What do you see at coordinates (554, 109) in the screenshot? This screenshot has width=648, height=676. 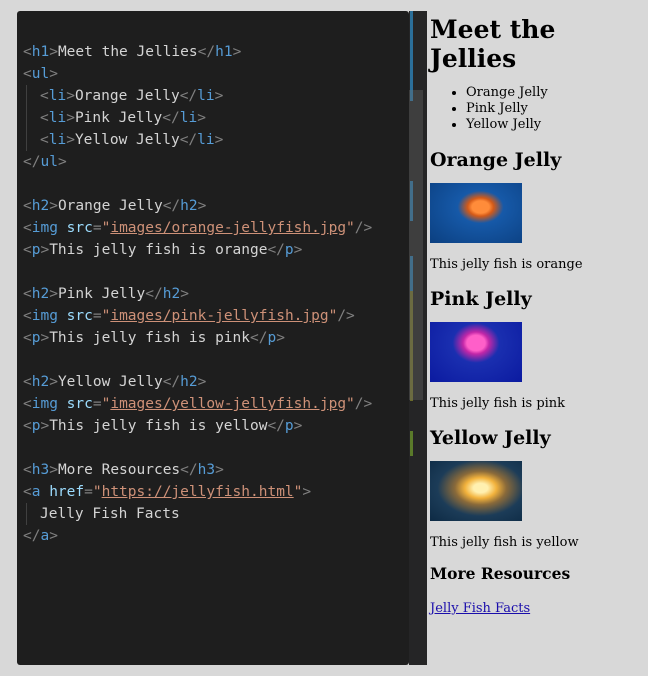 I see `list-item: Pink Jelly` at bounding box center [554, 109].